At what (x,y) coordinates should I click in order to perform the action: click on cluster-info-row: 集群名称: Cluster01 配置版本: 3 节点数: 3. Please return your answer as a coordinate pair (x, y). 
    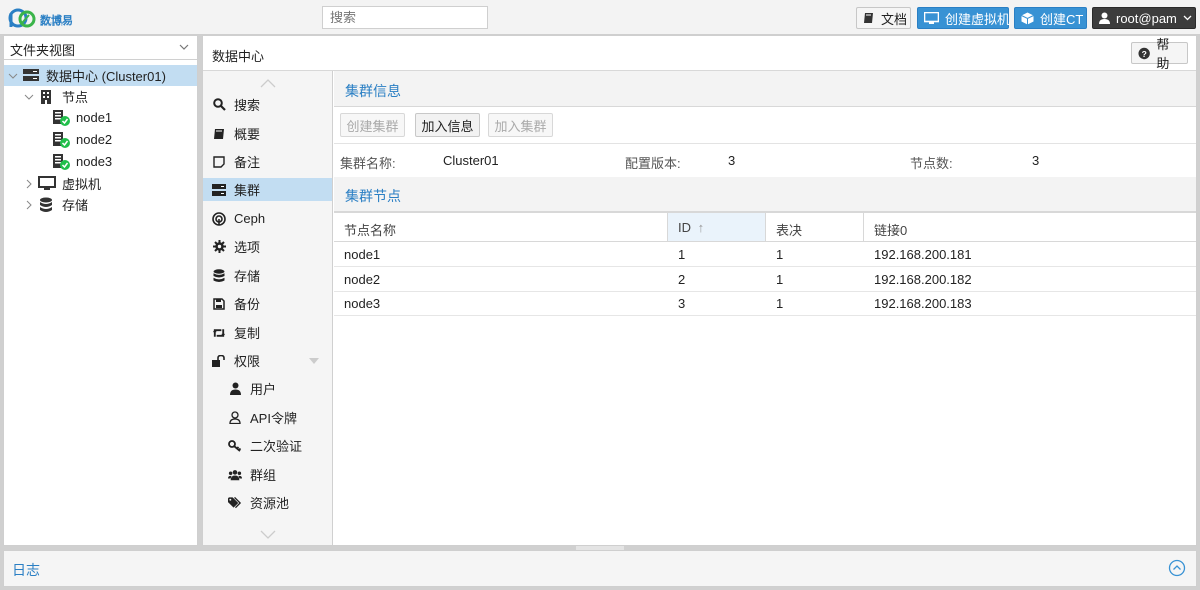
    Looking at the image, I should click on (765, 160).